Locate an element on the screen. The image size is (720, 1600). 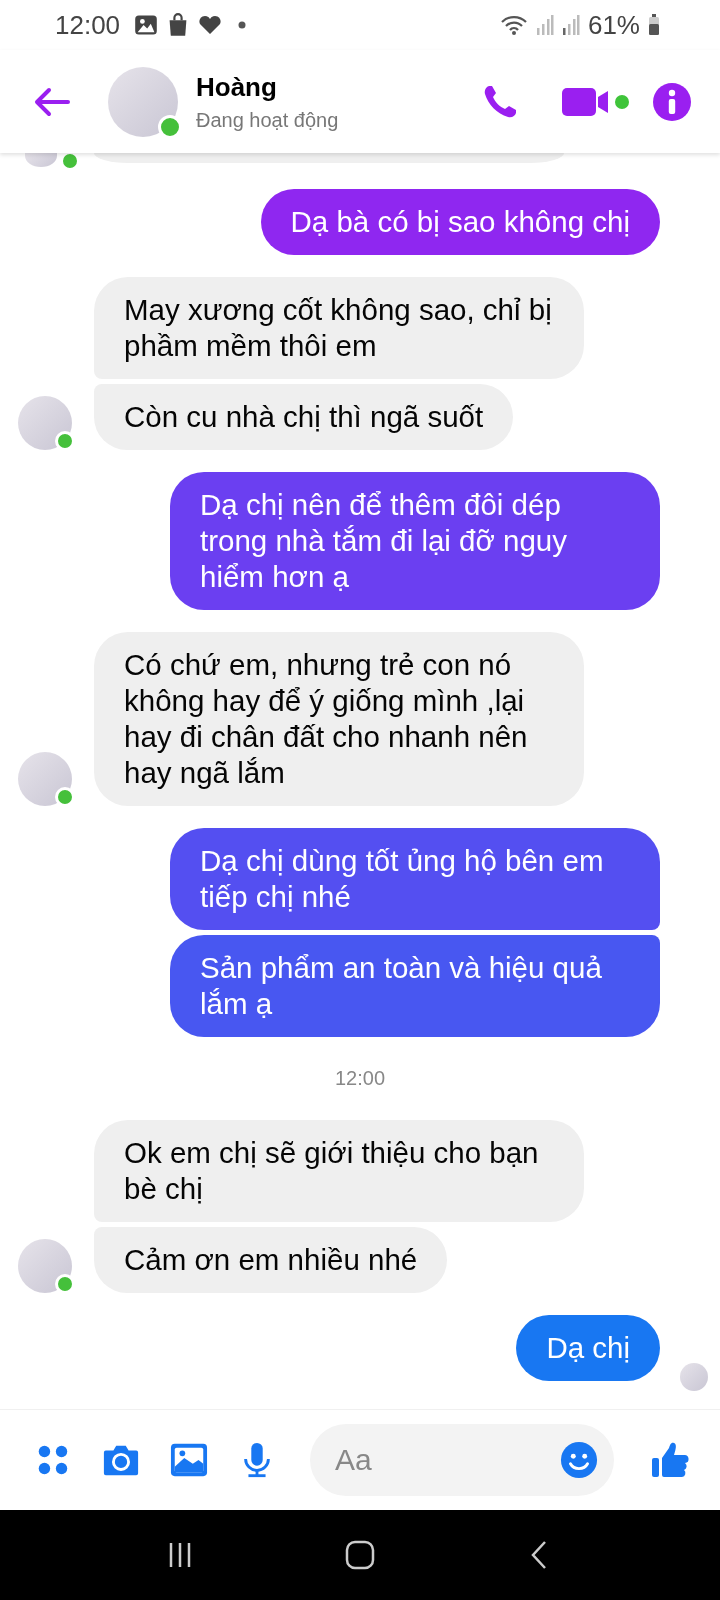
status-time: 12:00 is located at coordinates (88, 25).